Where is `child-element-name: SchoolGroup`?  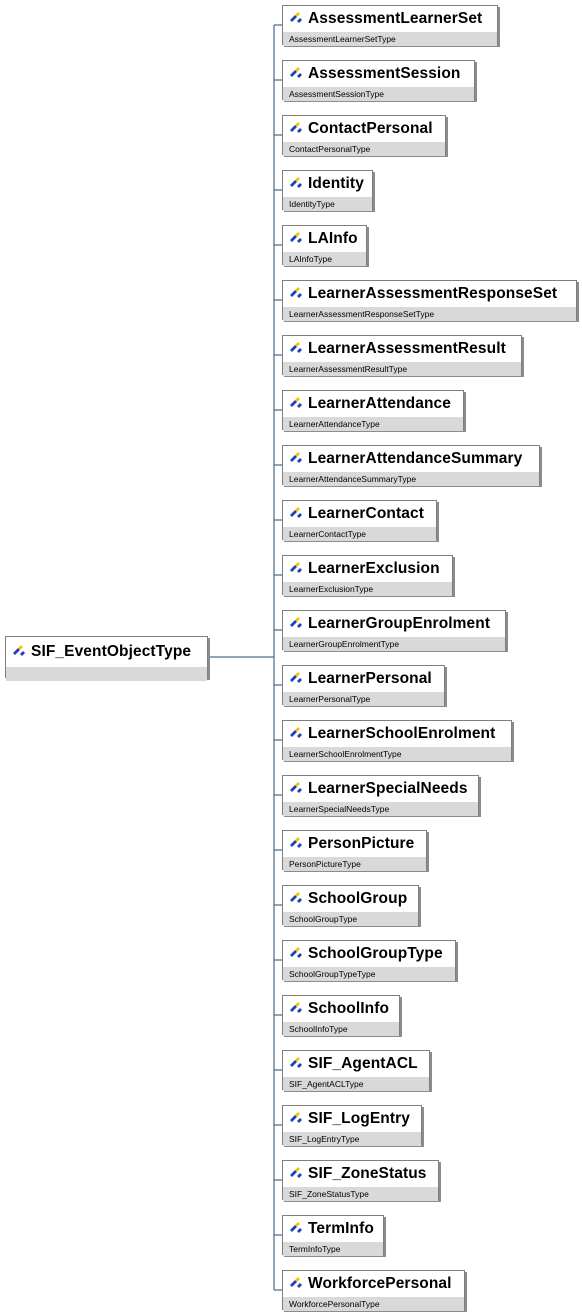
child-element-name: SchoolGroup is located at coordinates (358, 898).